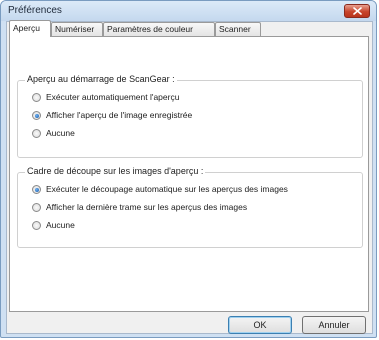  Describe the element at coordinates (235, 29) in the screenshot. I see `tab-label: Scanner` at that location.